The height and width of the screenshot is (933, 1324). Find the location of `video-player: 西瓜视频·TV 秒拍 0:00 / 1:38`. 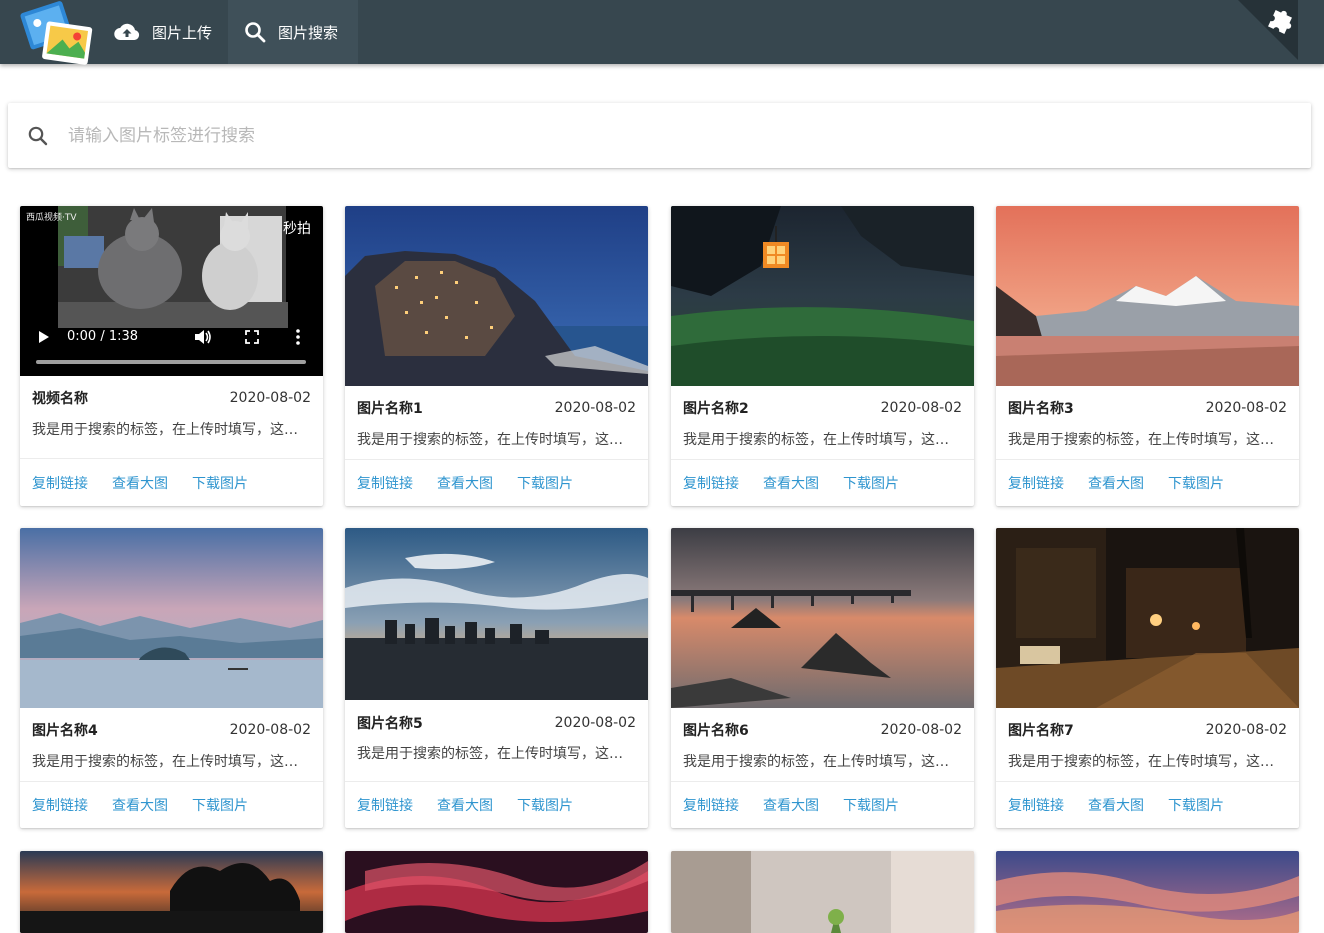

video-player: 西瓜视频·TV 秒拍 0:00 / 1:38 is located at coordinates (171, 291).